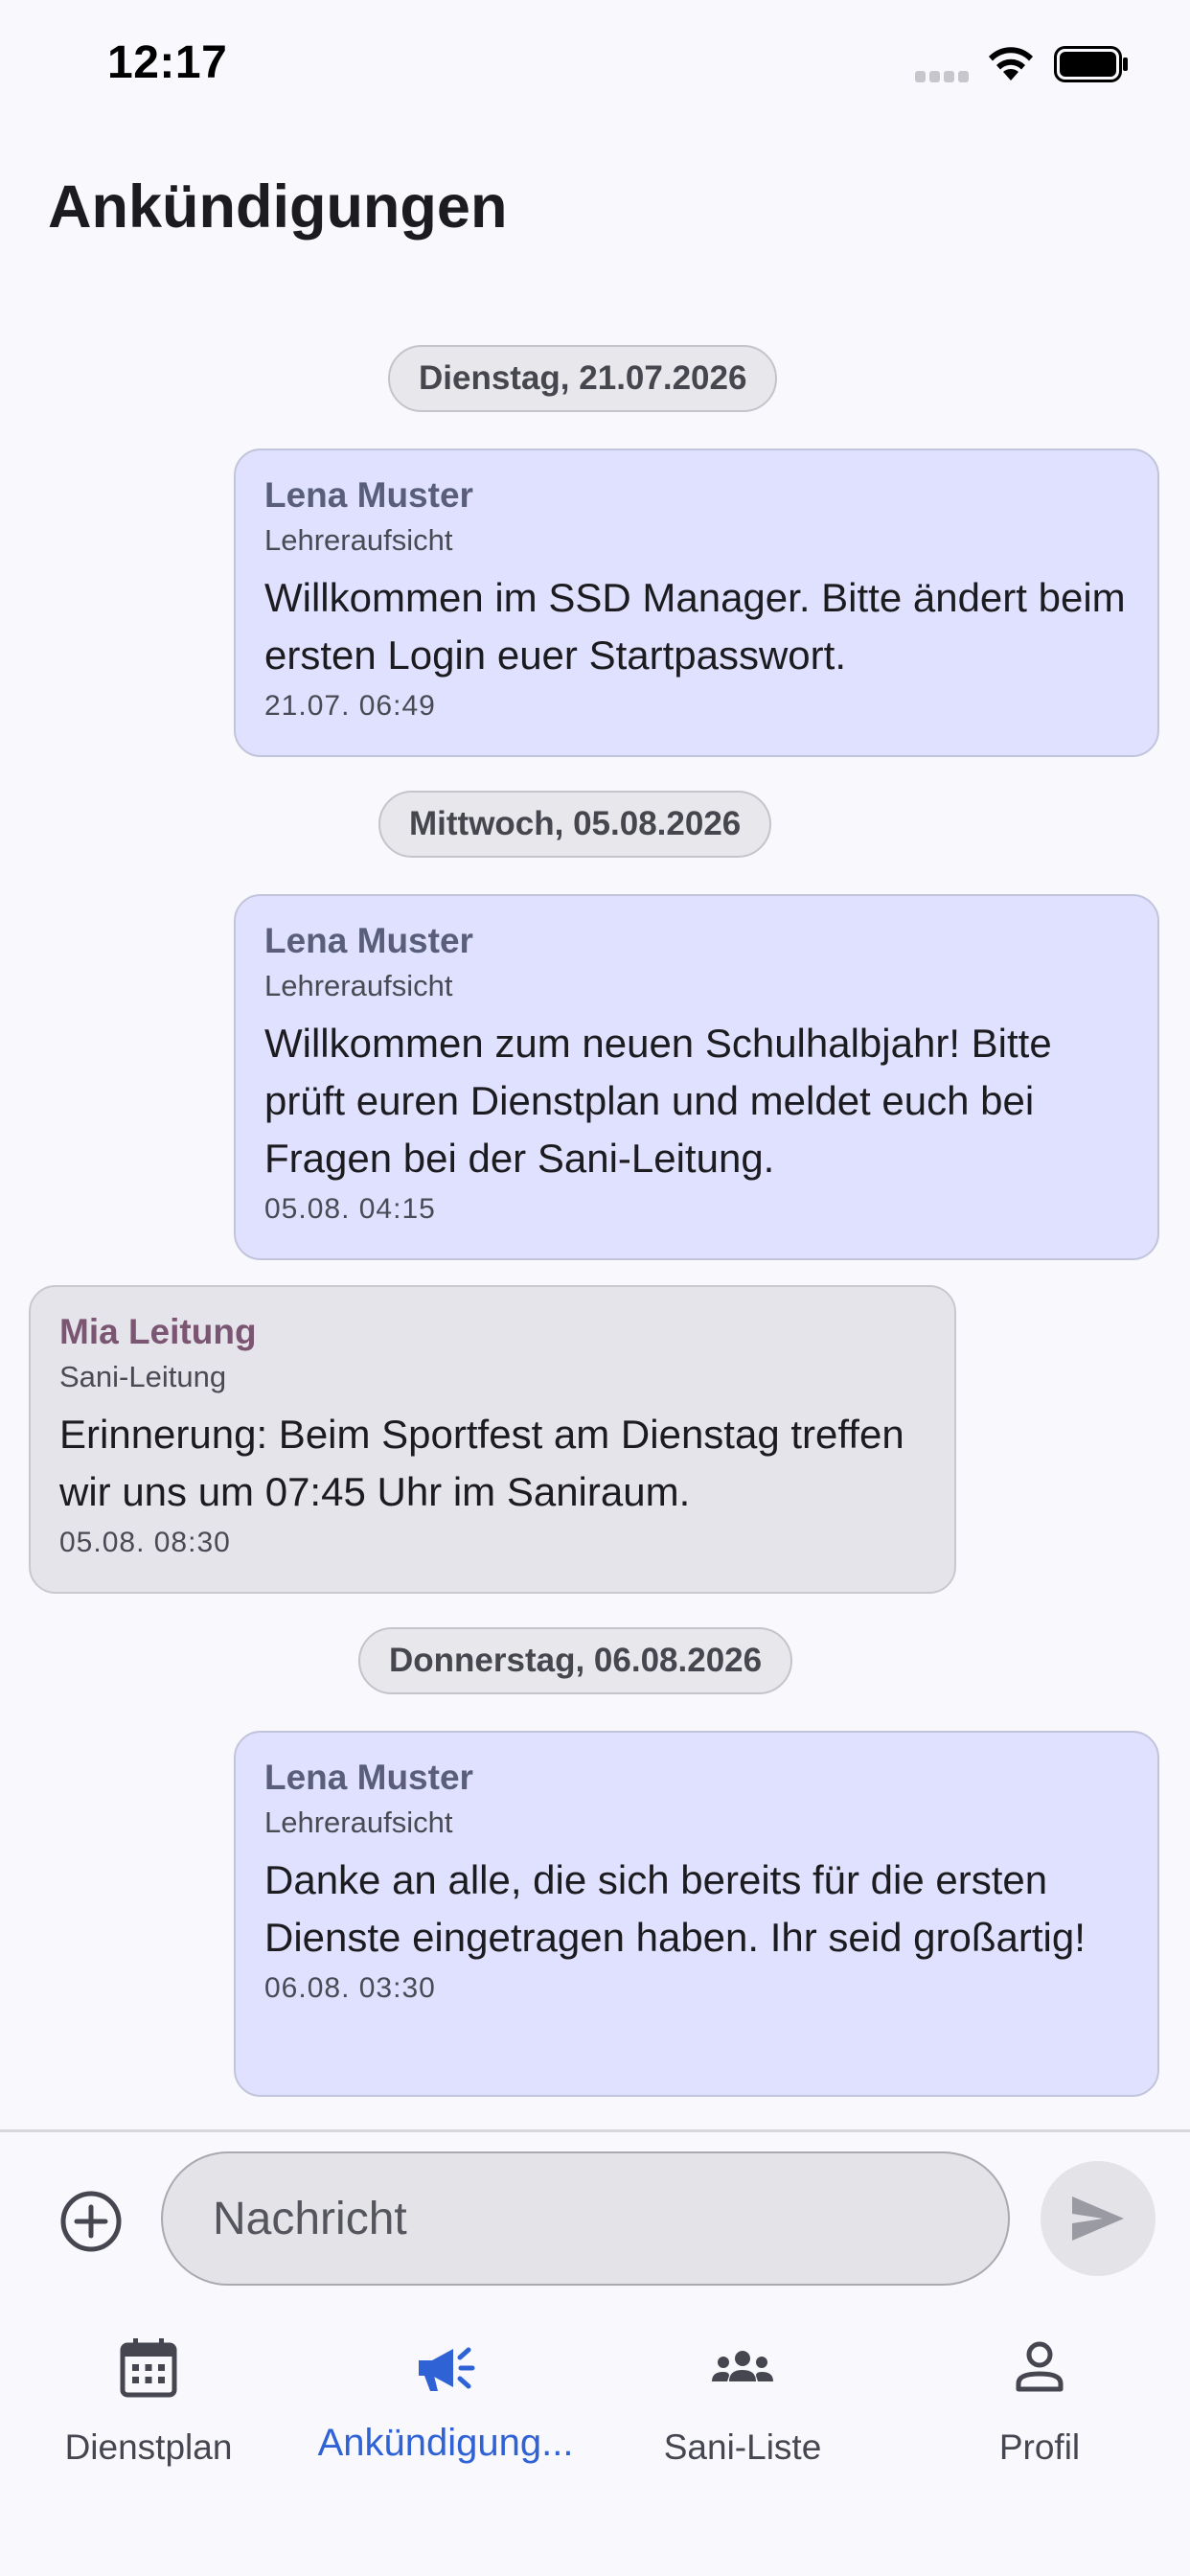 The image size is (1190, 2576). What do you see at coordinates (575, 1660) in the screenshot?
I see `date-separator: Donnerstag, 06.08.2026` at bounding box center [575, 1660].